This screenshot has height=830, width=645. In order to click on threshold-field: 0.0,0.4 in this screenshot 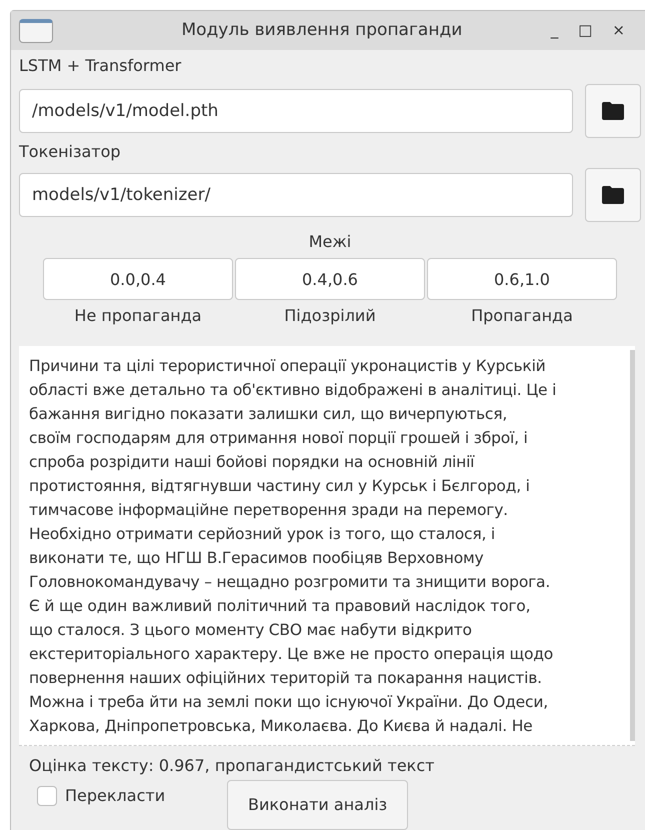, I will do `click(138, 279)`.